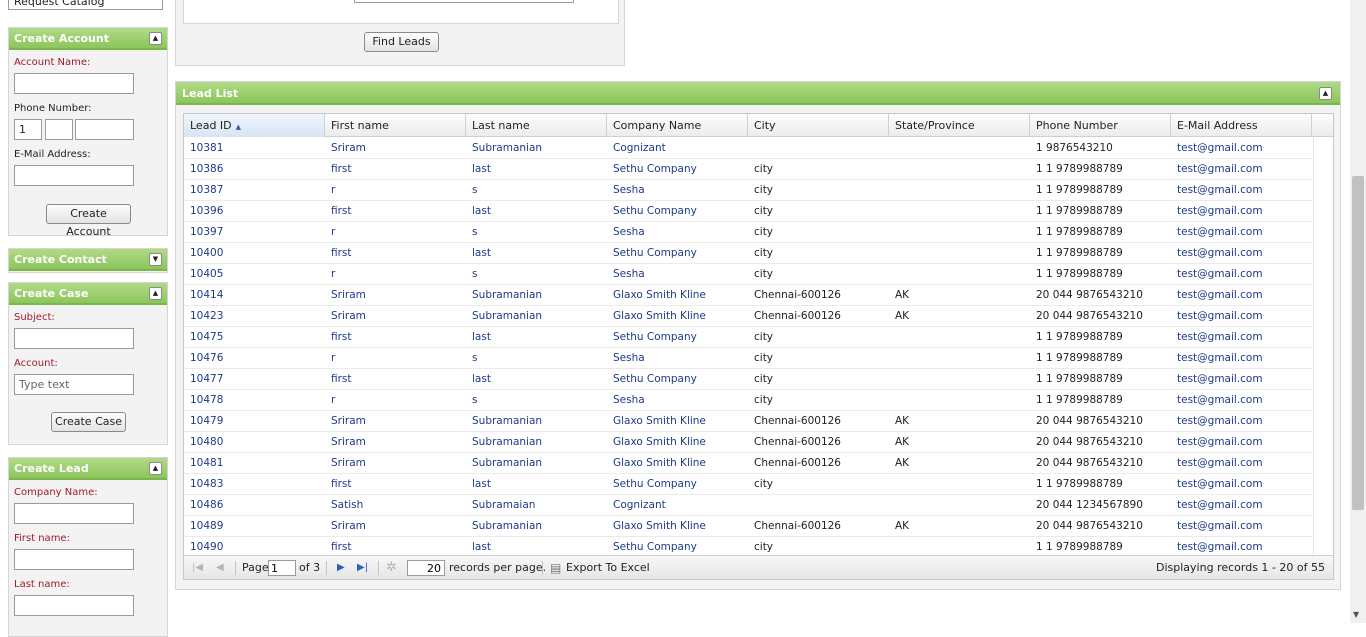 The width and height of the screenshot is (1366, 637). I want to click on export-excel-icon: ▤, so click(555, 568).